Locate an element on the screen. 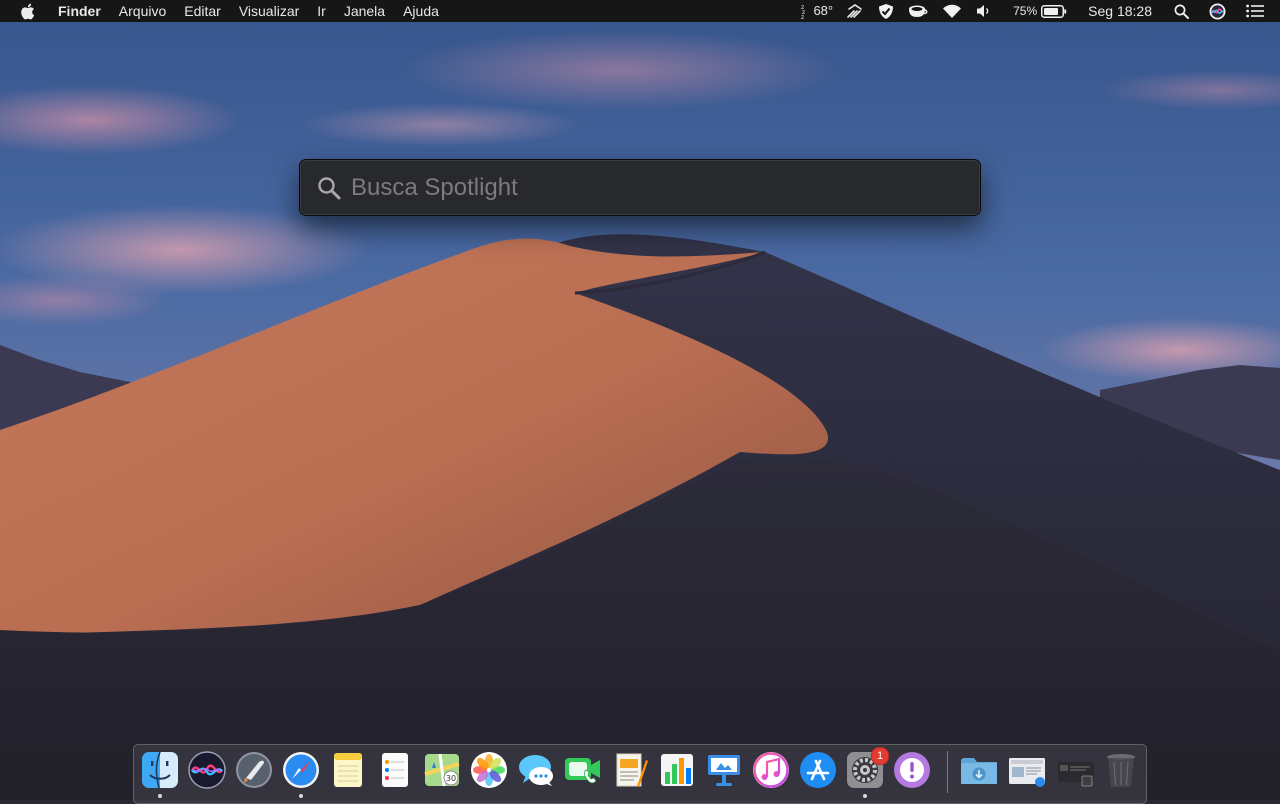  document-stack-icon is located at coordinates (1027, 772).